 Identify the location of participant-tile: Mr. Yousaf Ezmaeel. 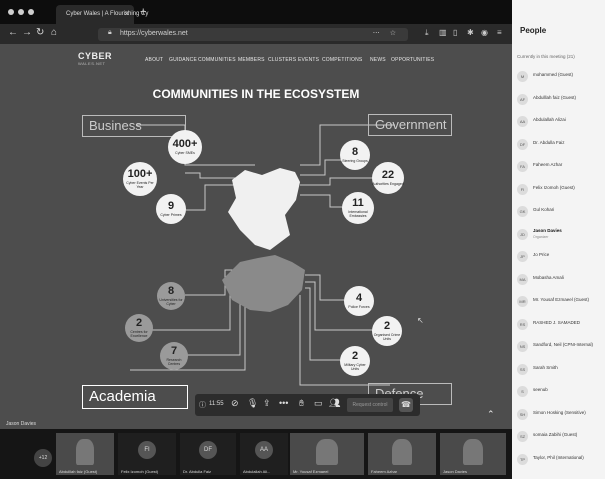
(327, 454).